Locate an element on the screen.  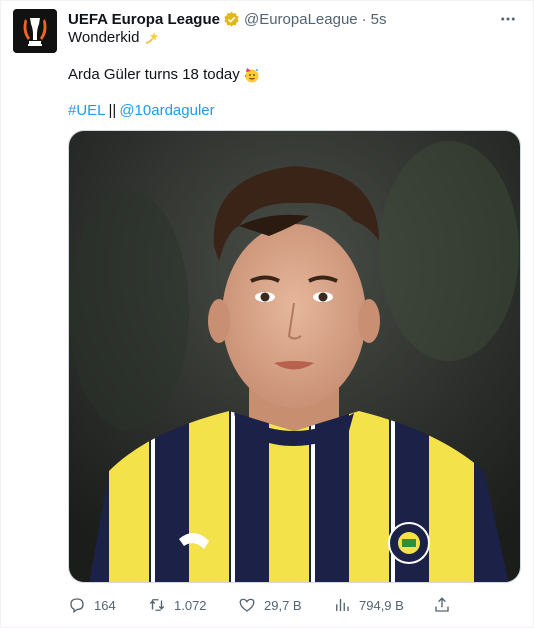
retweet-count: 1.072 is located at coordinates (190, 605).